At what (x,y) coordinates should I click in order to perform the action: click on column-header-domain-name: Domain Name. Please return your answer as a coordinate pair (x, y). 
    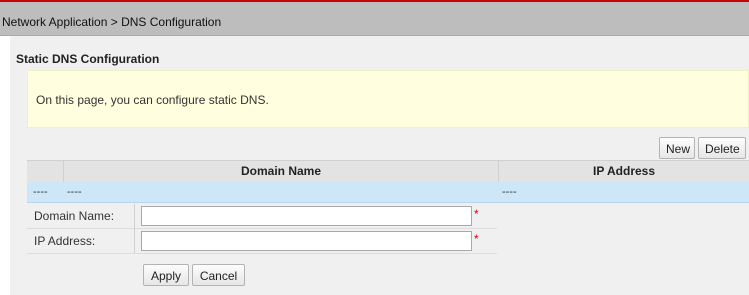
    Looking at the image, I should click on (281, 171).